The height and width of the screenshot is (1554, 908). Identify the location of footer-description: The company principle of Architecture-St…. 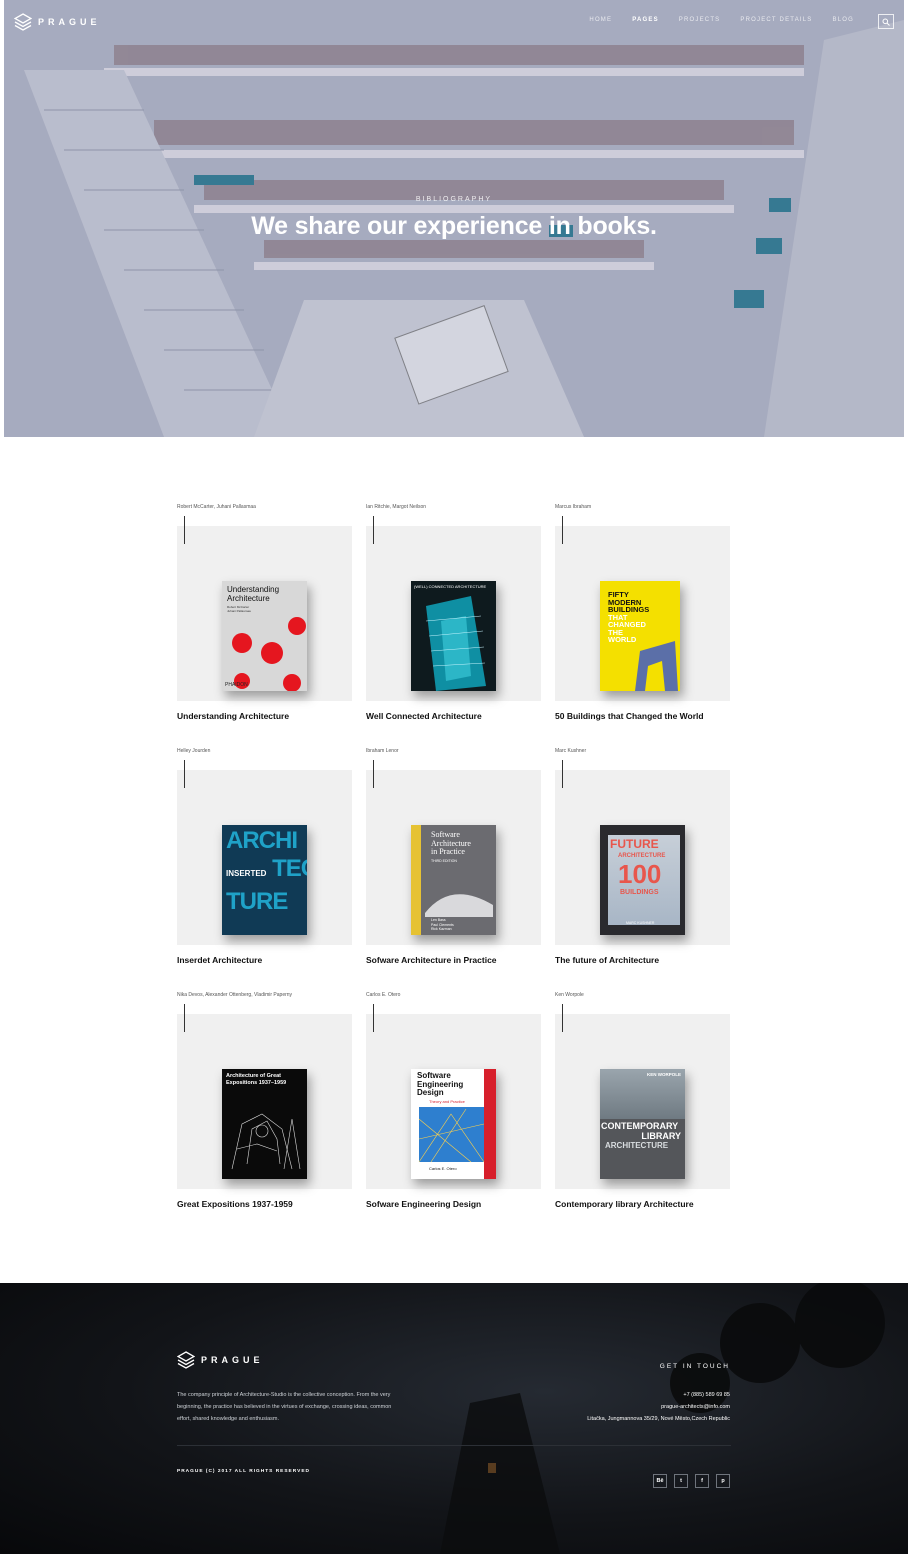
(284, 1407).